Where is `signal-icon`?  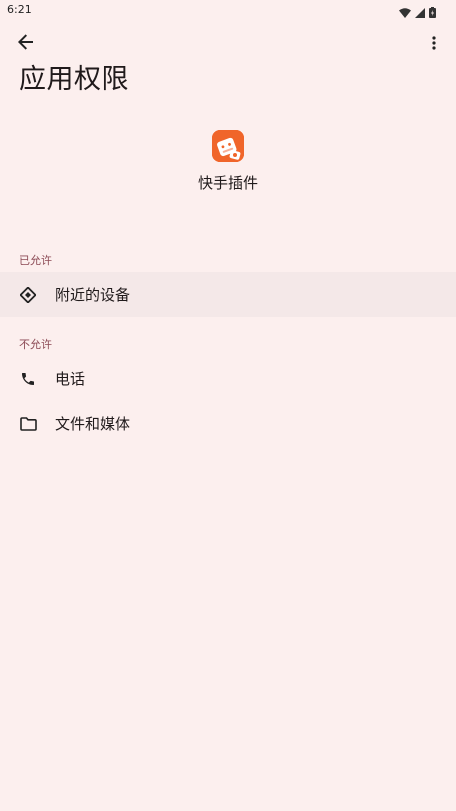
signal-icon is located at coordinates (420, 12).